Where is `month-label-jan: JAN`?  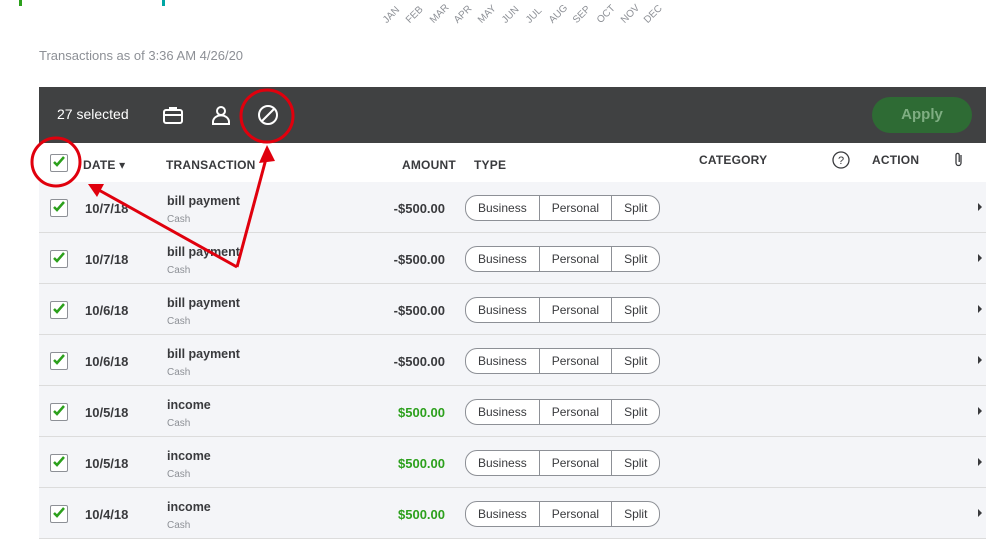 month-label-jan: JAN is located at coordinates (392, 15).